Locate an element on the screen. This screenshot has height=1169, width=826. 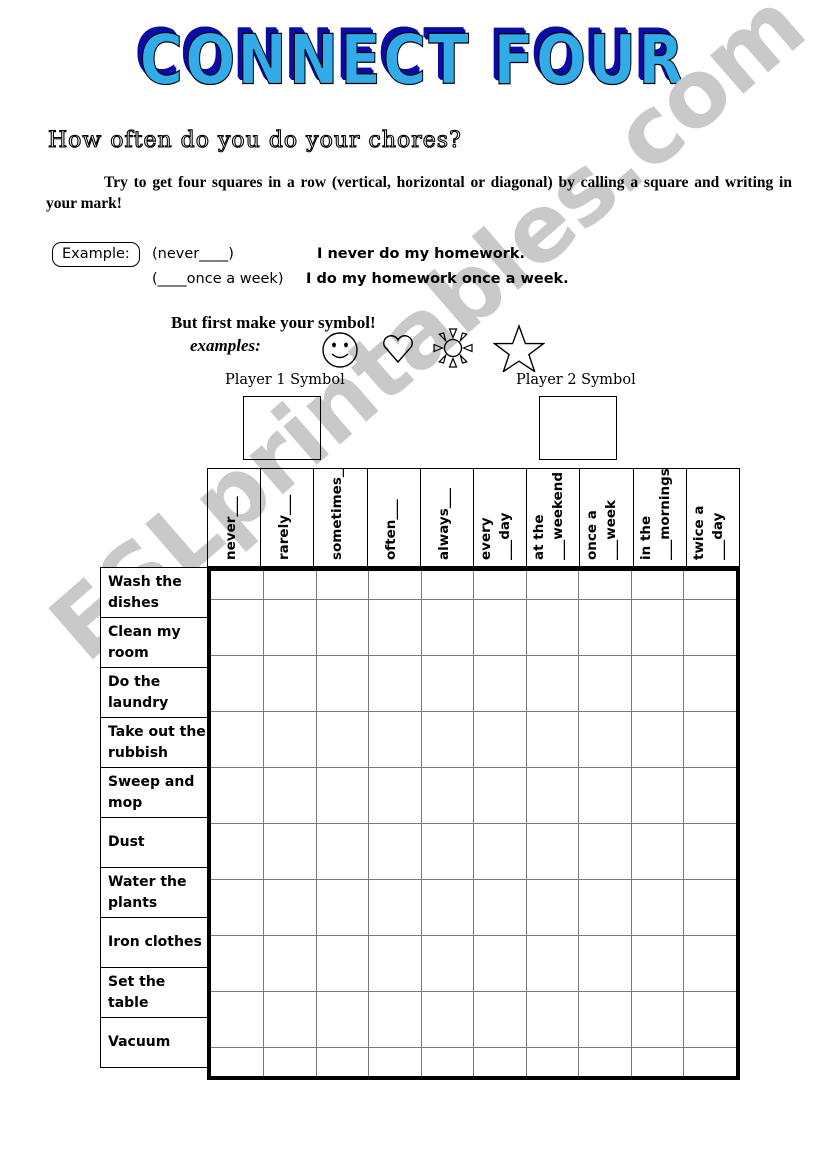
play-cell-r1-c8 is located at coordinates (605, 585).